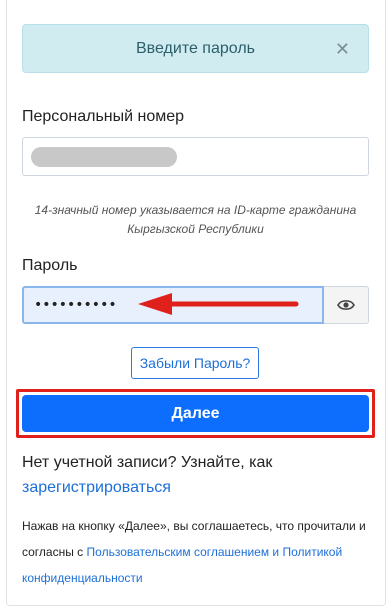 This screenshot has height=611, width=391. I want to click on show-password-button, so click(346, 305).